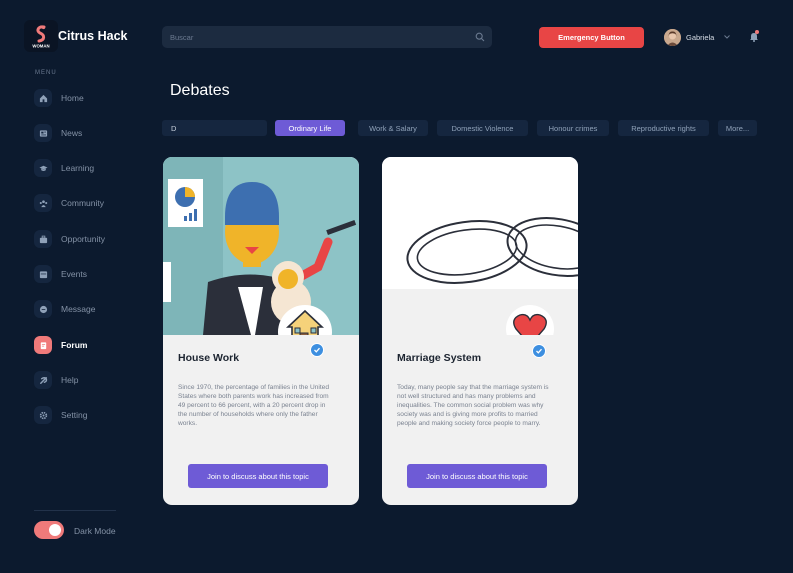  I want to click on sidebar-item-label: Opportunity, so click(83, 239).